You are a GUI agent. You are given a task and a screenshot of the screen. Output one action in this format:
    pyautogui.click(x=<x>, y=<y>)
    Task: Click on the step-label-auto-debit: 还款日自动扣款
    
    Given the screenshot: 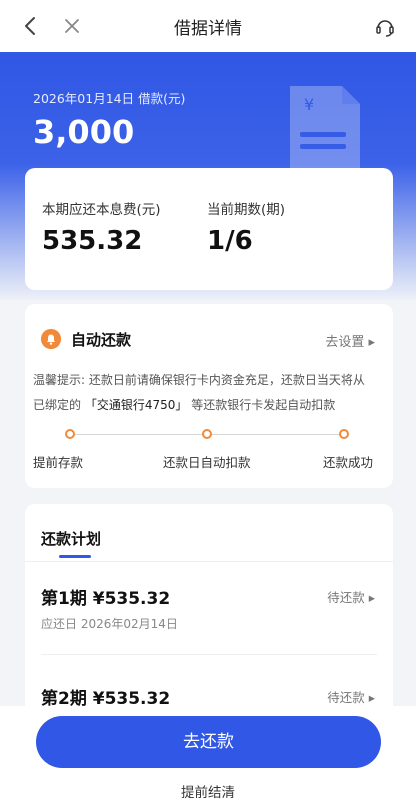 What is the action you would take?
    pyautogui.click(x=207, y=462)
    